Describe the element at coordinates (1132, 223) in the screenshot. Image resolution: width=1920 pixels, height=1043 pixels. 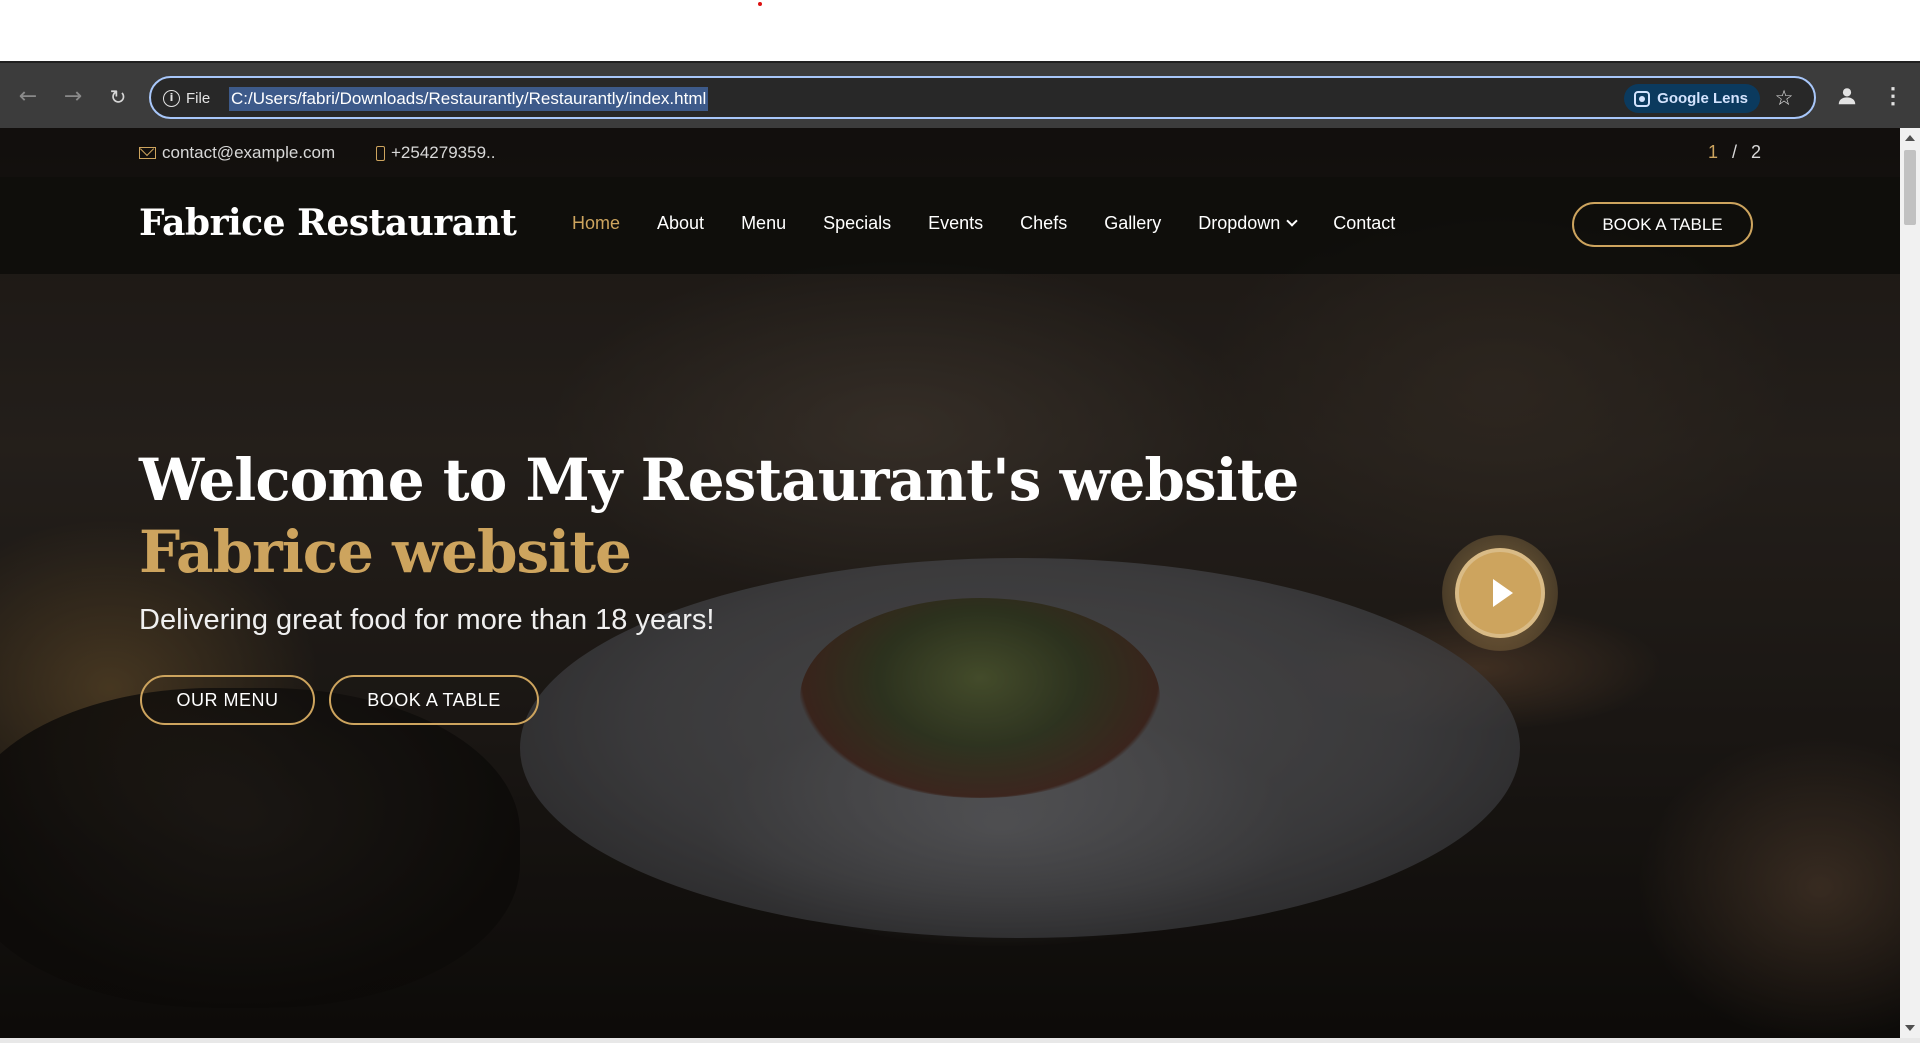
I see `nav-gallery: Gallery` at that location.